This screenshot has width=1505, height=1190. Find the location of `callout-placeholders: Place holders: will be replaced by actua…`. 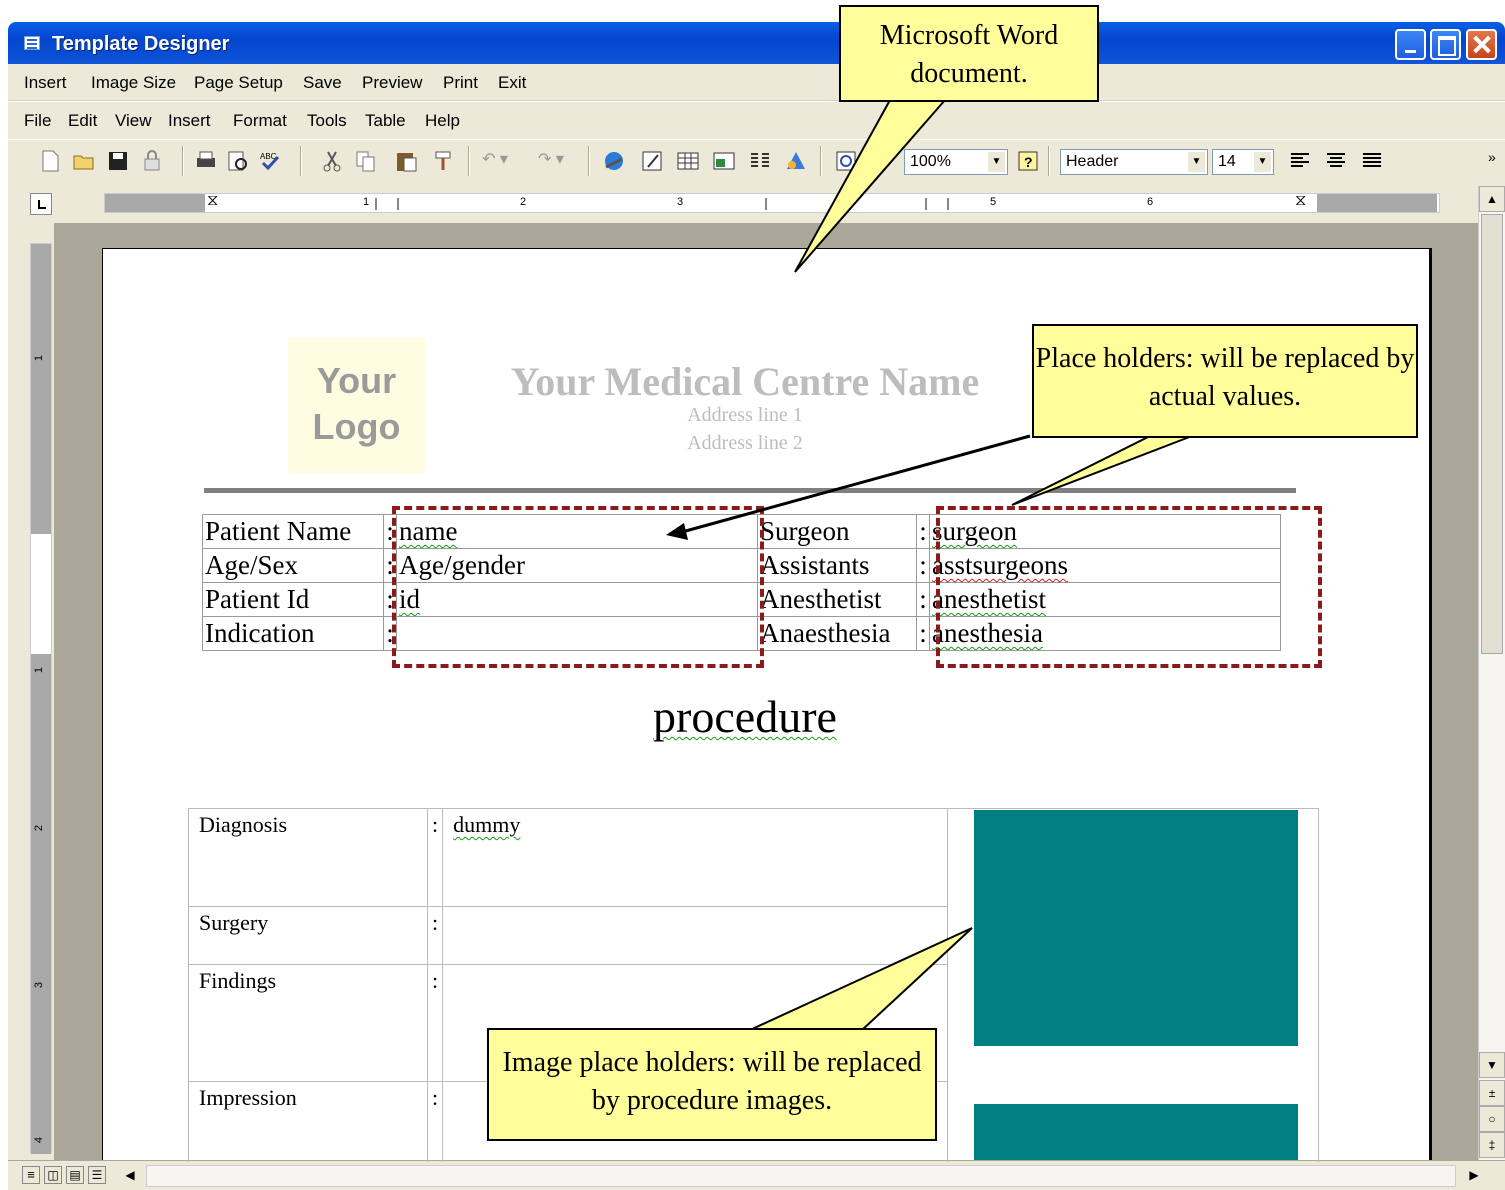

callout-placeholders: Place holders: will be replaced by actua… is located at coordinates (1225, 381).